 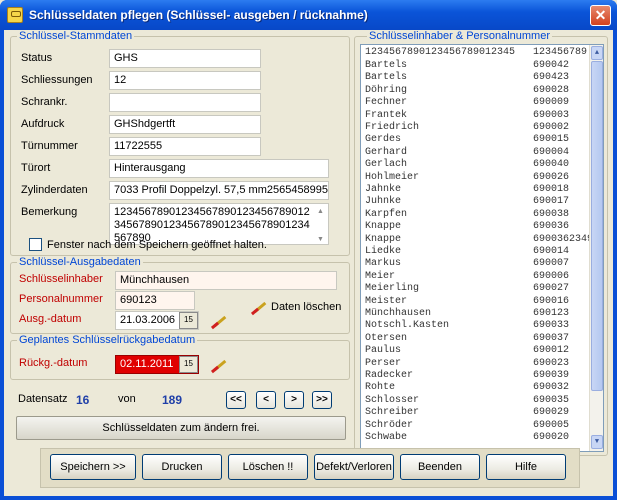 What do you see at coordinates (268, 467) in the screenshot?
I see `delete-button: Löschen !!` at bounding box center [268, 467].